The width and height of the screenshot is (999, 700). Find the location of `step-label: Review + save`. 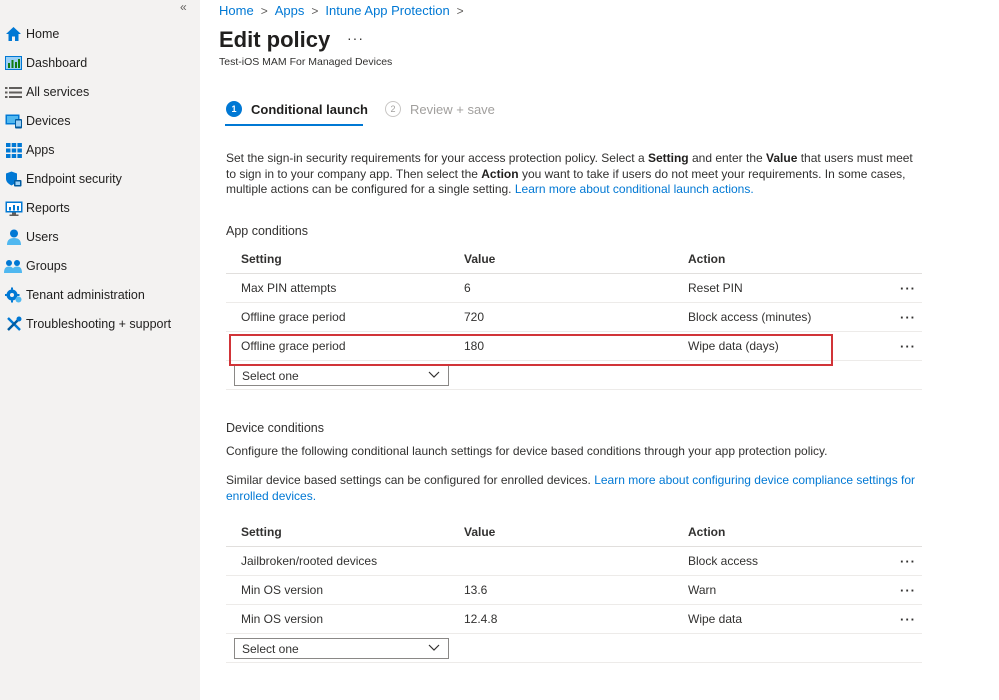

step-label: Review + save is located at coordinates (452, 109).